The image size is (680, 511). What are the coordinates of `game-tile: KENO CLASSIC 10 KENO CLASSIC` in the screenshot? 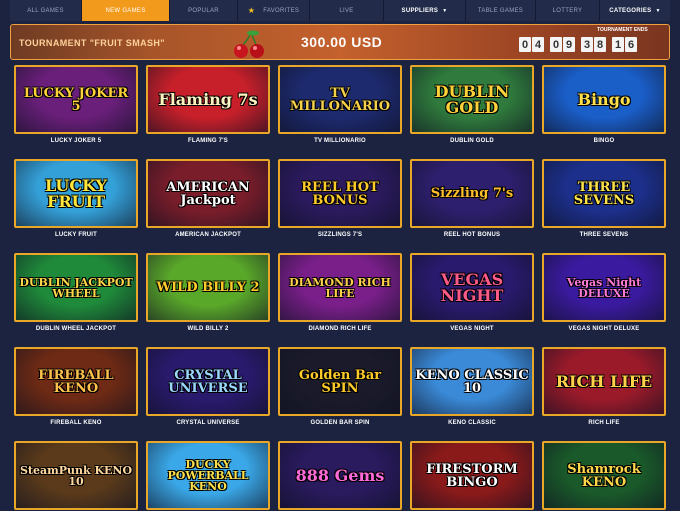 It's located at (472, 386).